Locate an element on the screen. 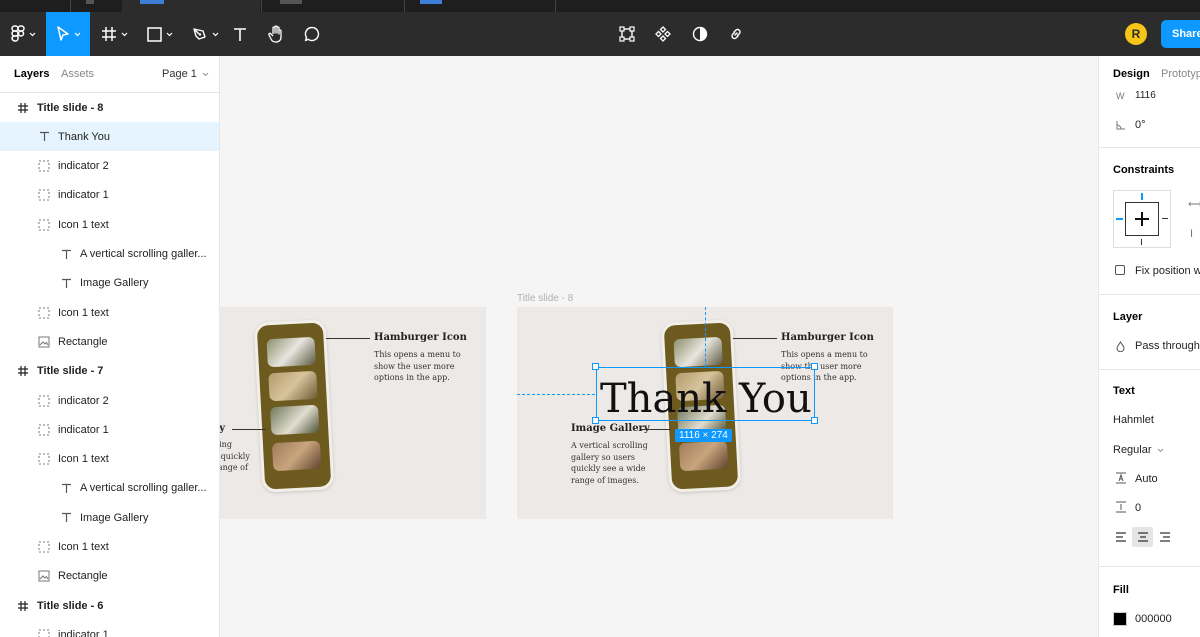 The height and width of the screenshot is (637, 1200). mask-button is located at coordinates (700, 34).